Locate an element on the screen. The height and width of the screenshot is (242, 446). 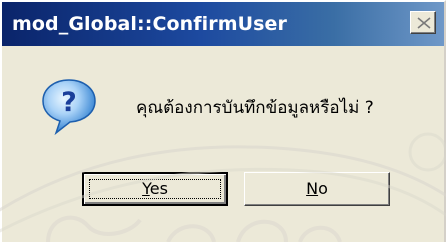
yes-label-rest: es is located at coordinates (158, 188).